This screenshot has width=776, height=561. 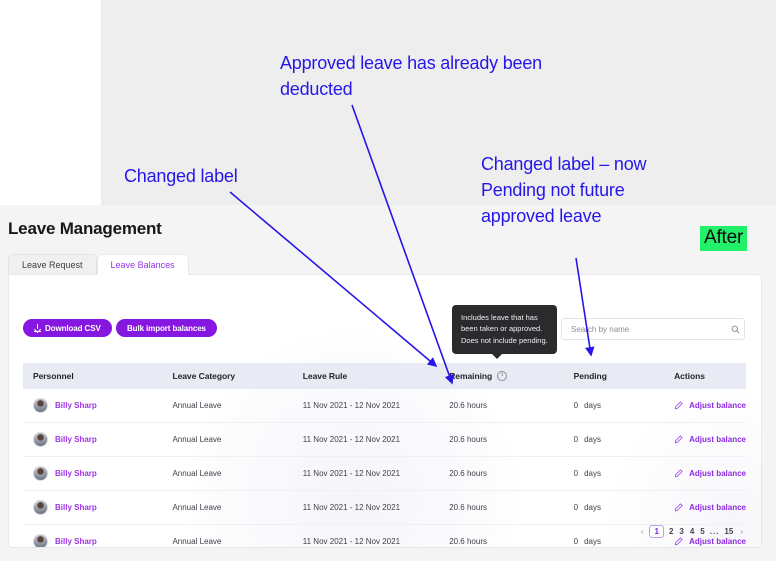 What do you see at coordinates (376, 376) in the screenshot?
I see `column-header-leave-rule: Leave Rule` at bounding box center [376, 376].